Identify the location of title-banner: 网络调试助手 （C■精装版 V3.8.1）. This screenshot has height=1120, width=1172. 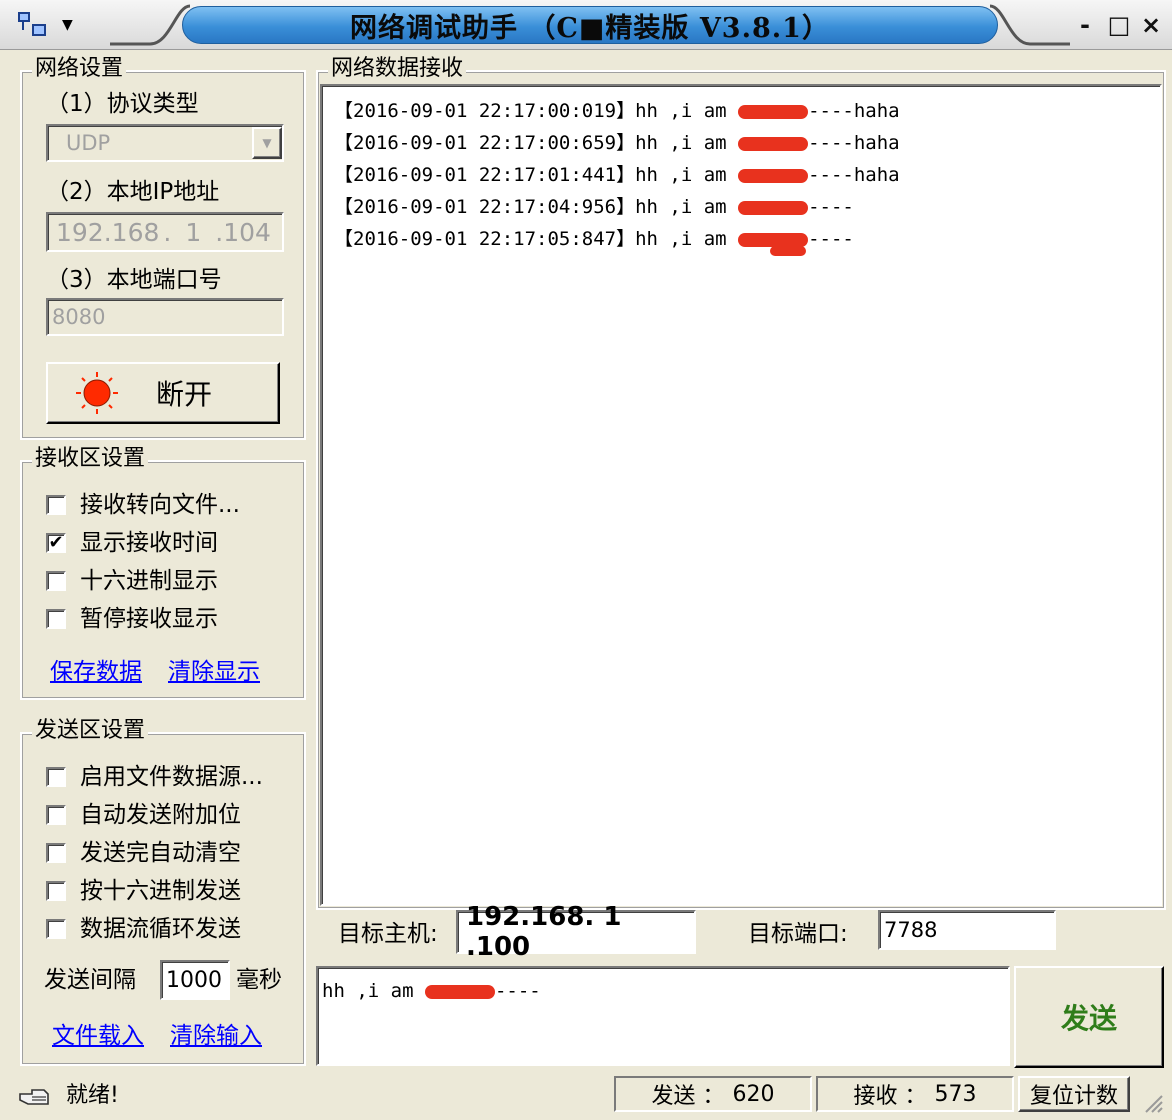
(590, 25).